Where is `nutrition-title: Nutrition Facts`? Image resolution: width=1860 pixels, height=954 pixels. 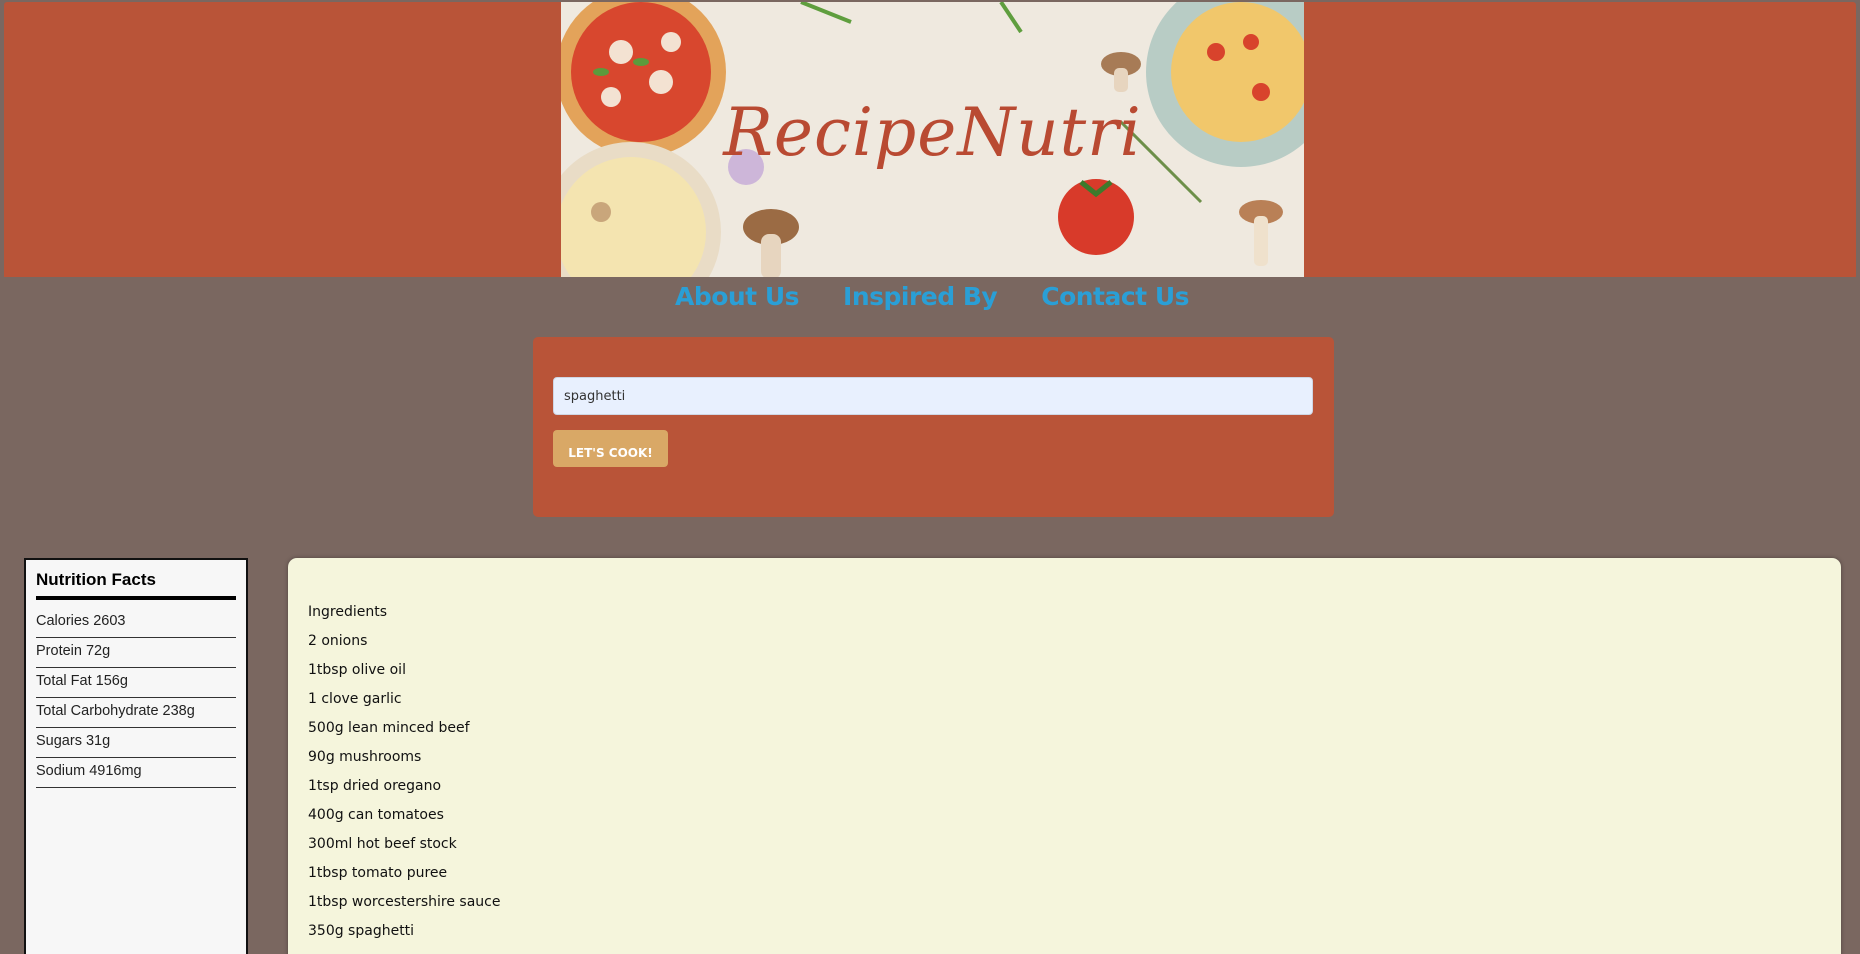
nutrition-title: Nutrition Facts is located at coordinates (136, 585).